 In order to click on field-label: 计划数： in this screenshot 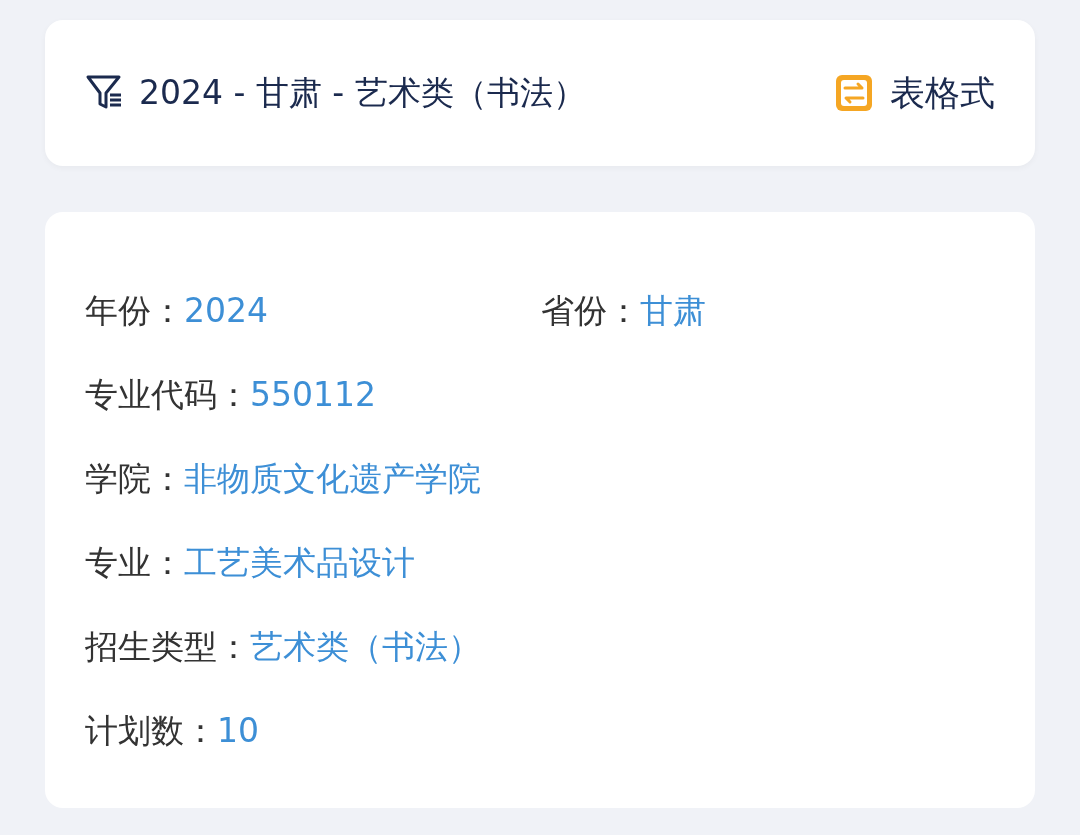, I will do `click(151, 730)`.